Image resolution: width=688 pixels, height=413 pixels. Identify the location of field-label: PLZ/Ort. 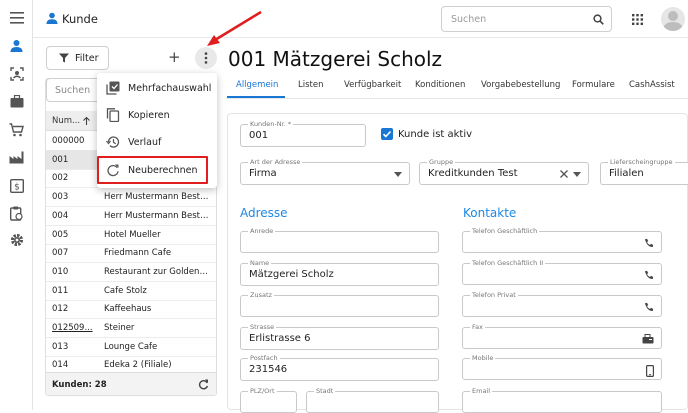
(262, 391).